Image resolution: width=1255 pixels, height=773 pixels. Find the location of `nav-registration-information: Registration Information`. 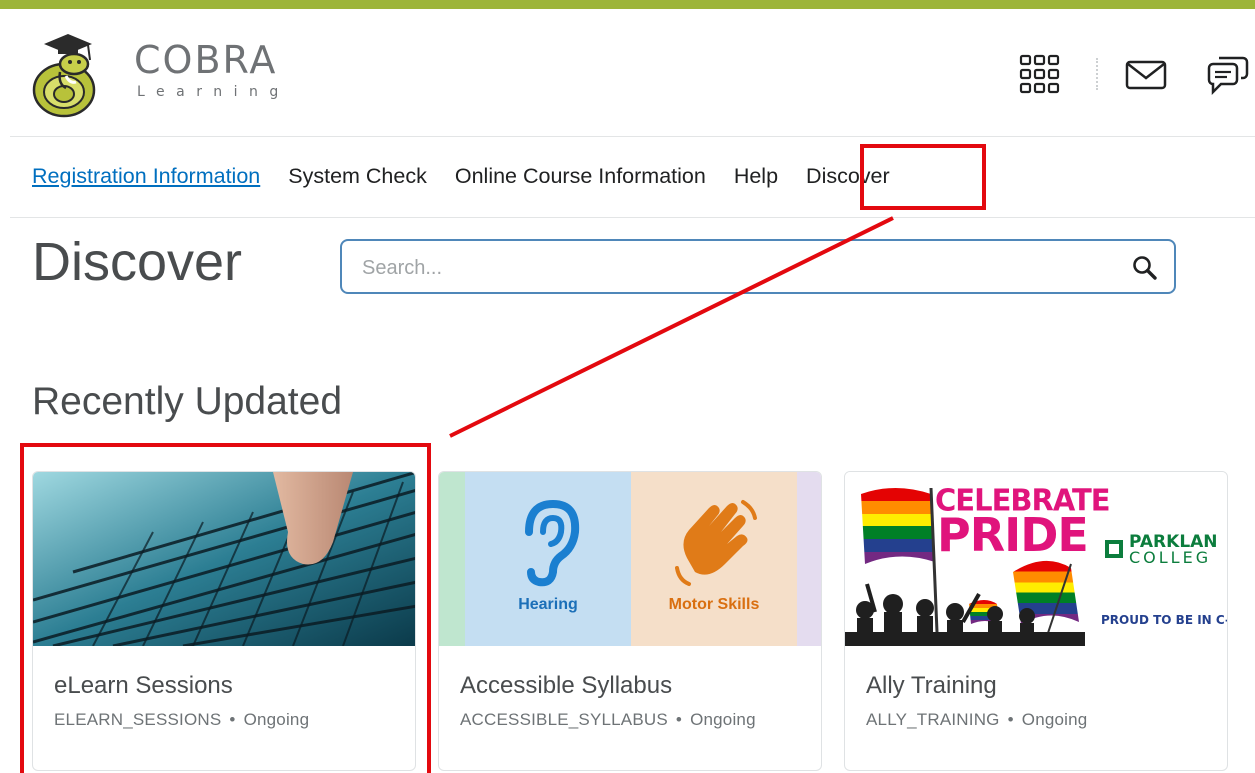

nav-registration-information: Registration Information is located at coordinates (146, 176).